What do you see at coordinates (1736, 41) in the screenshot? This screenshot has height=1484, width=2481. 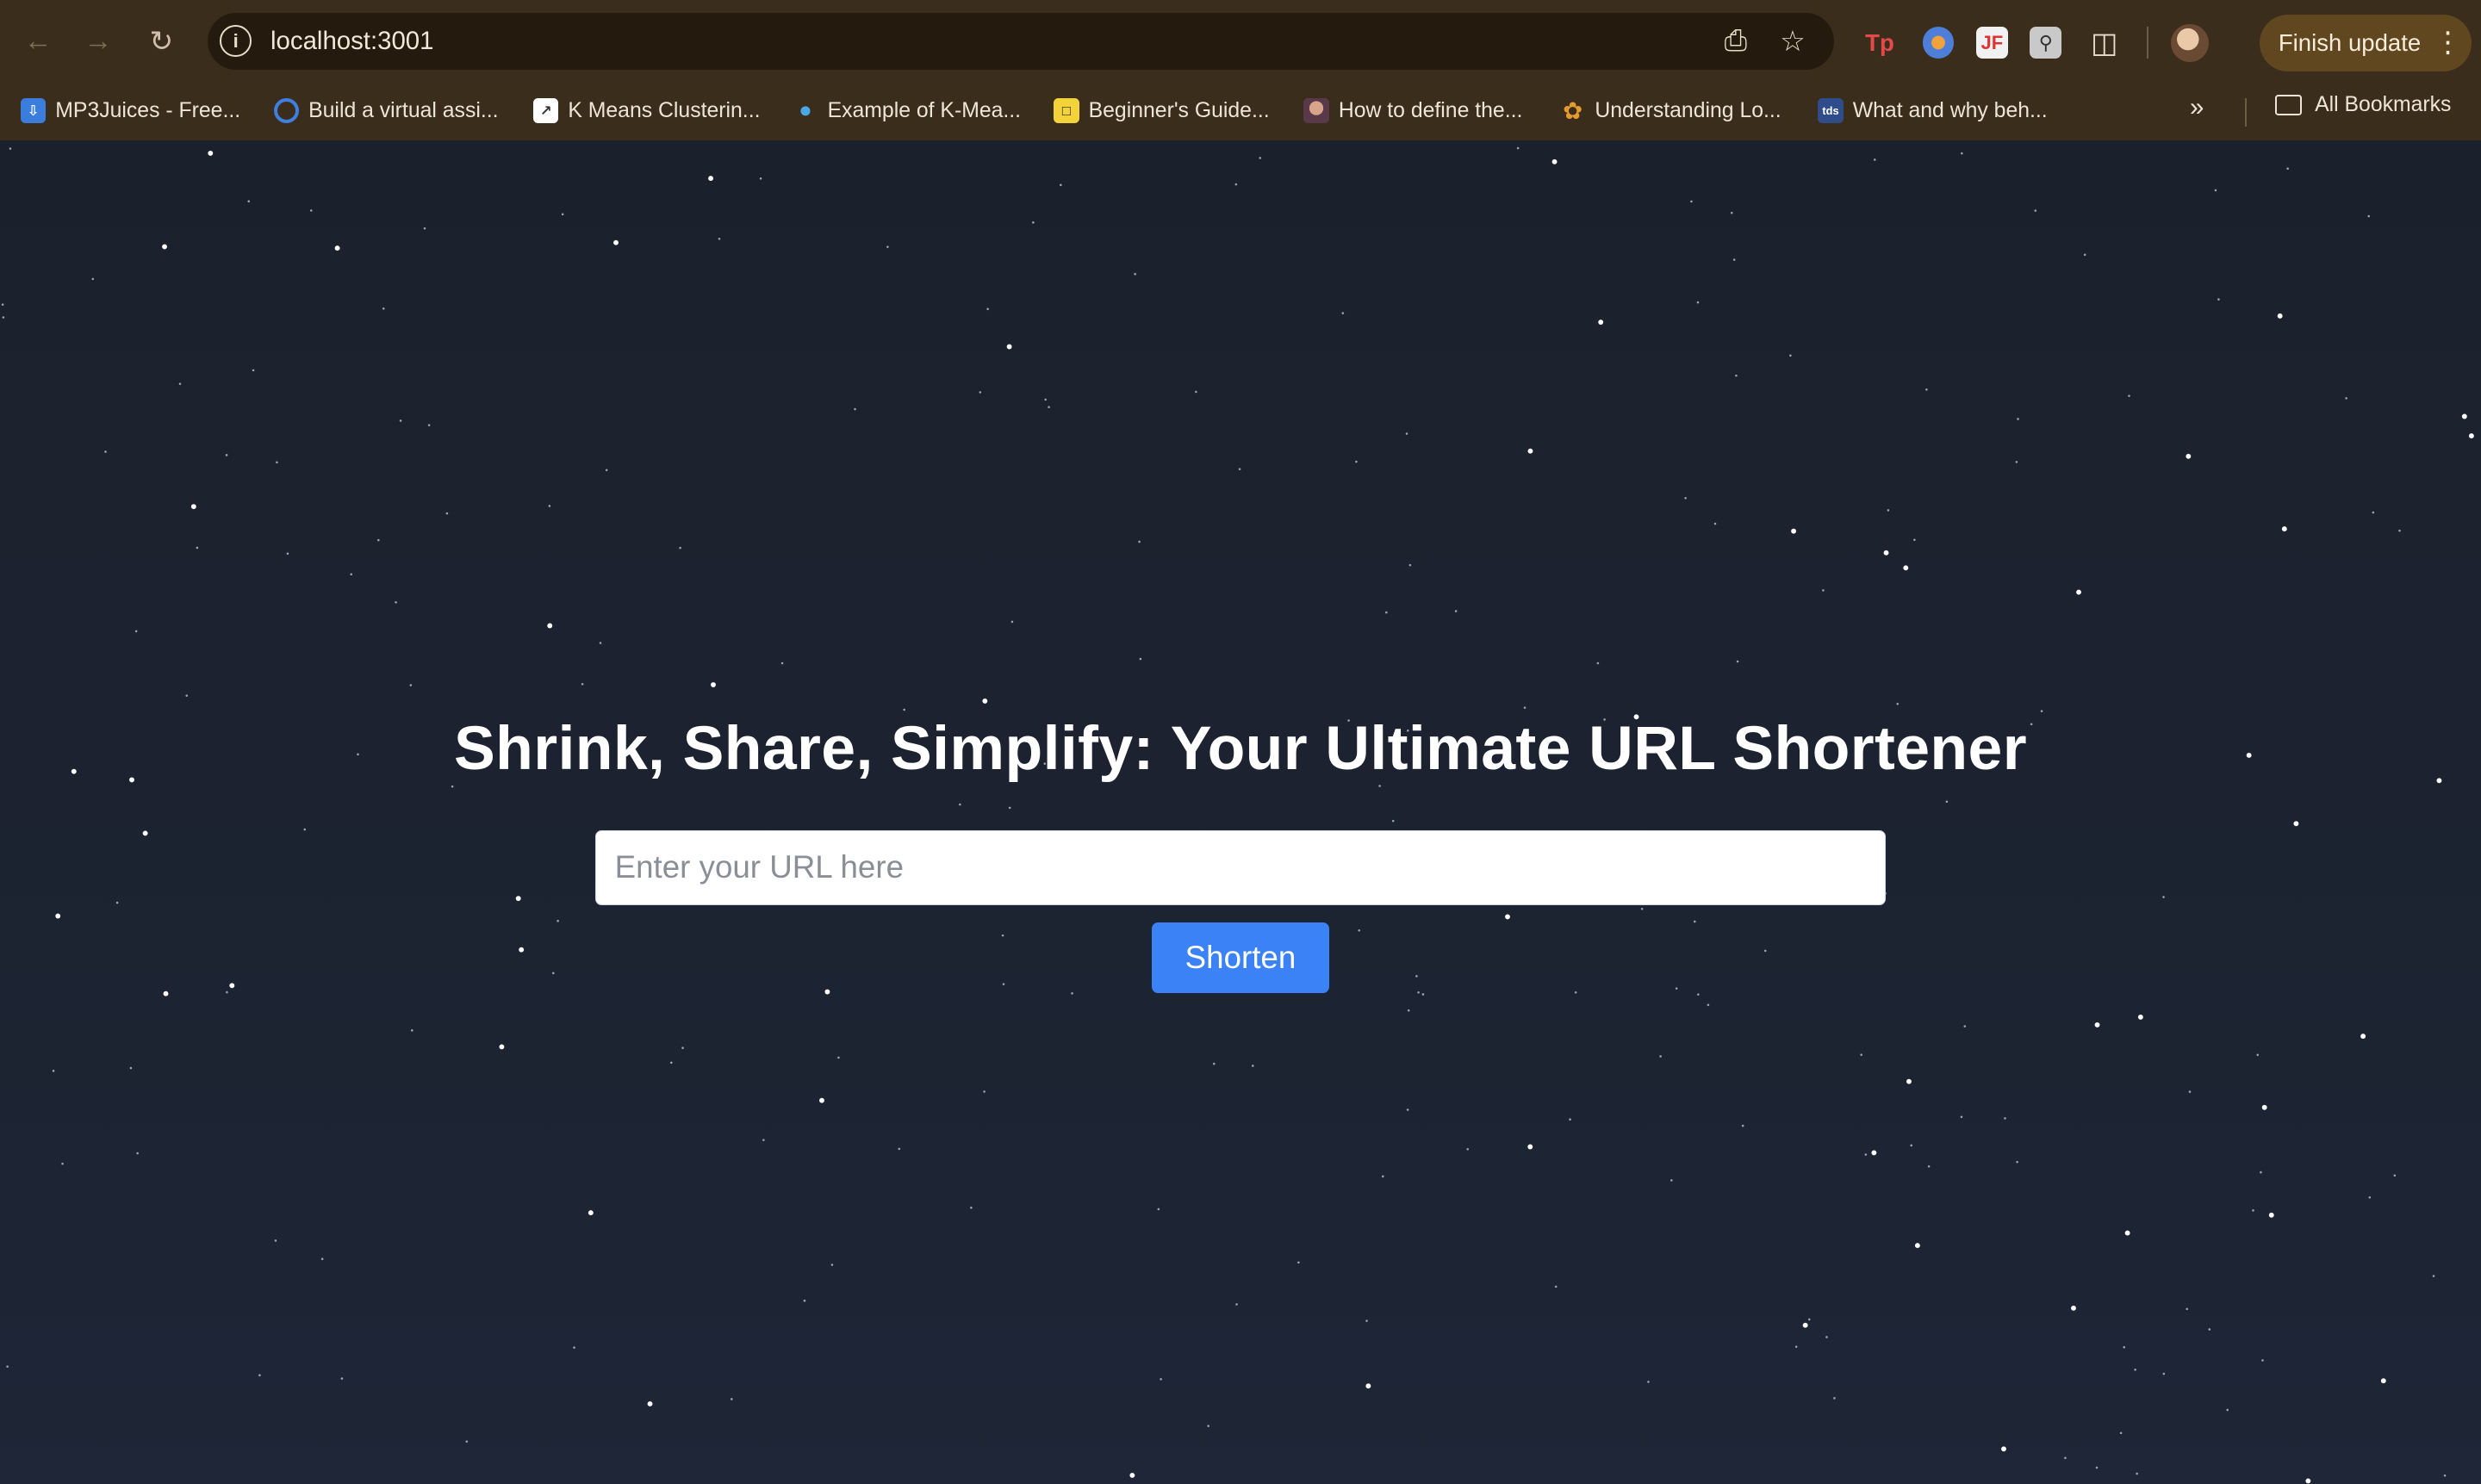 I see `install-app-icon: ⎙` at bounding box center [1736, 41].